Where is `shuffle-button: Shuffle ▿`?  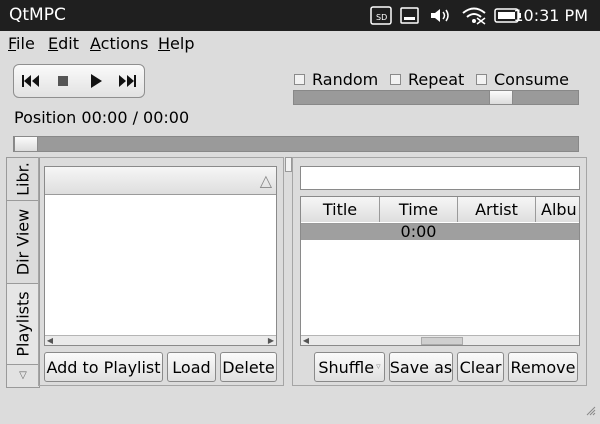 shuffle-button: Shuffle ▿ is located at coordinates (349, 367).